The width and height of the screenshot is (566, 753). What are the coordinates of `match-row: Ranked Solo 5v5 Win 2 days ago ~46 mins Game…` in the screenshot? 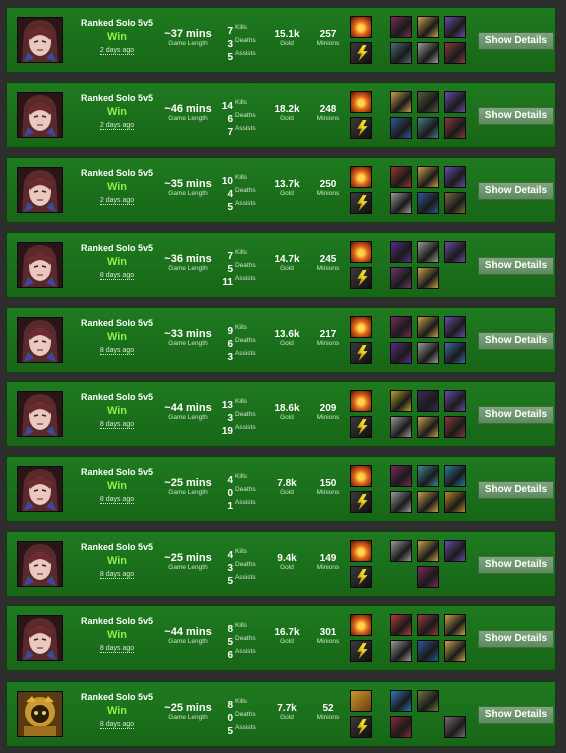 It's located at (281, 115).